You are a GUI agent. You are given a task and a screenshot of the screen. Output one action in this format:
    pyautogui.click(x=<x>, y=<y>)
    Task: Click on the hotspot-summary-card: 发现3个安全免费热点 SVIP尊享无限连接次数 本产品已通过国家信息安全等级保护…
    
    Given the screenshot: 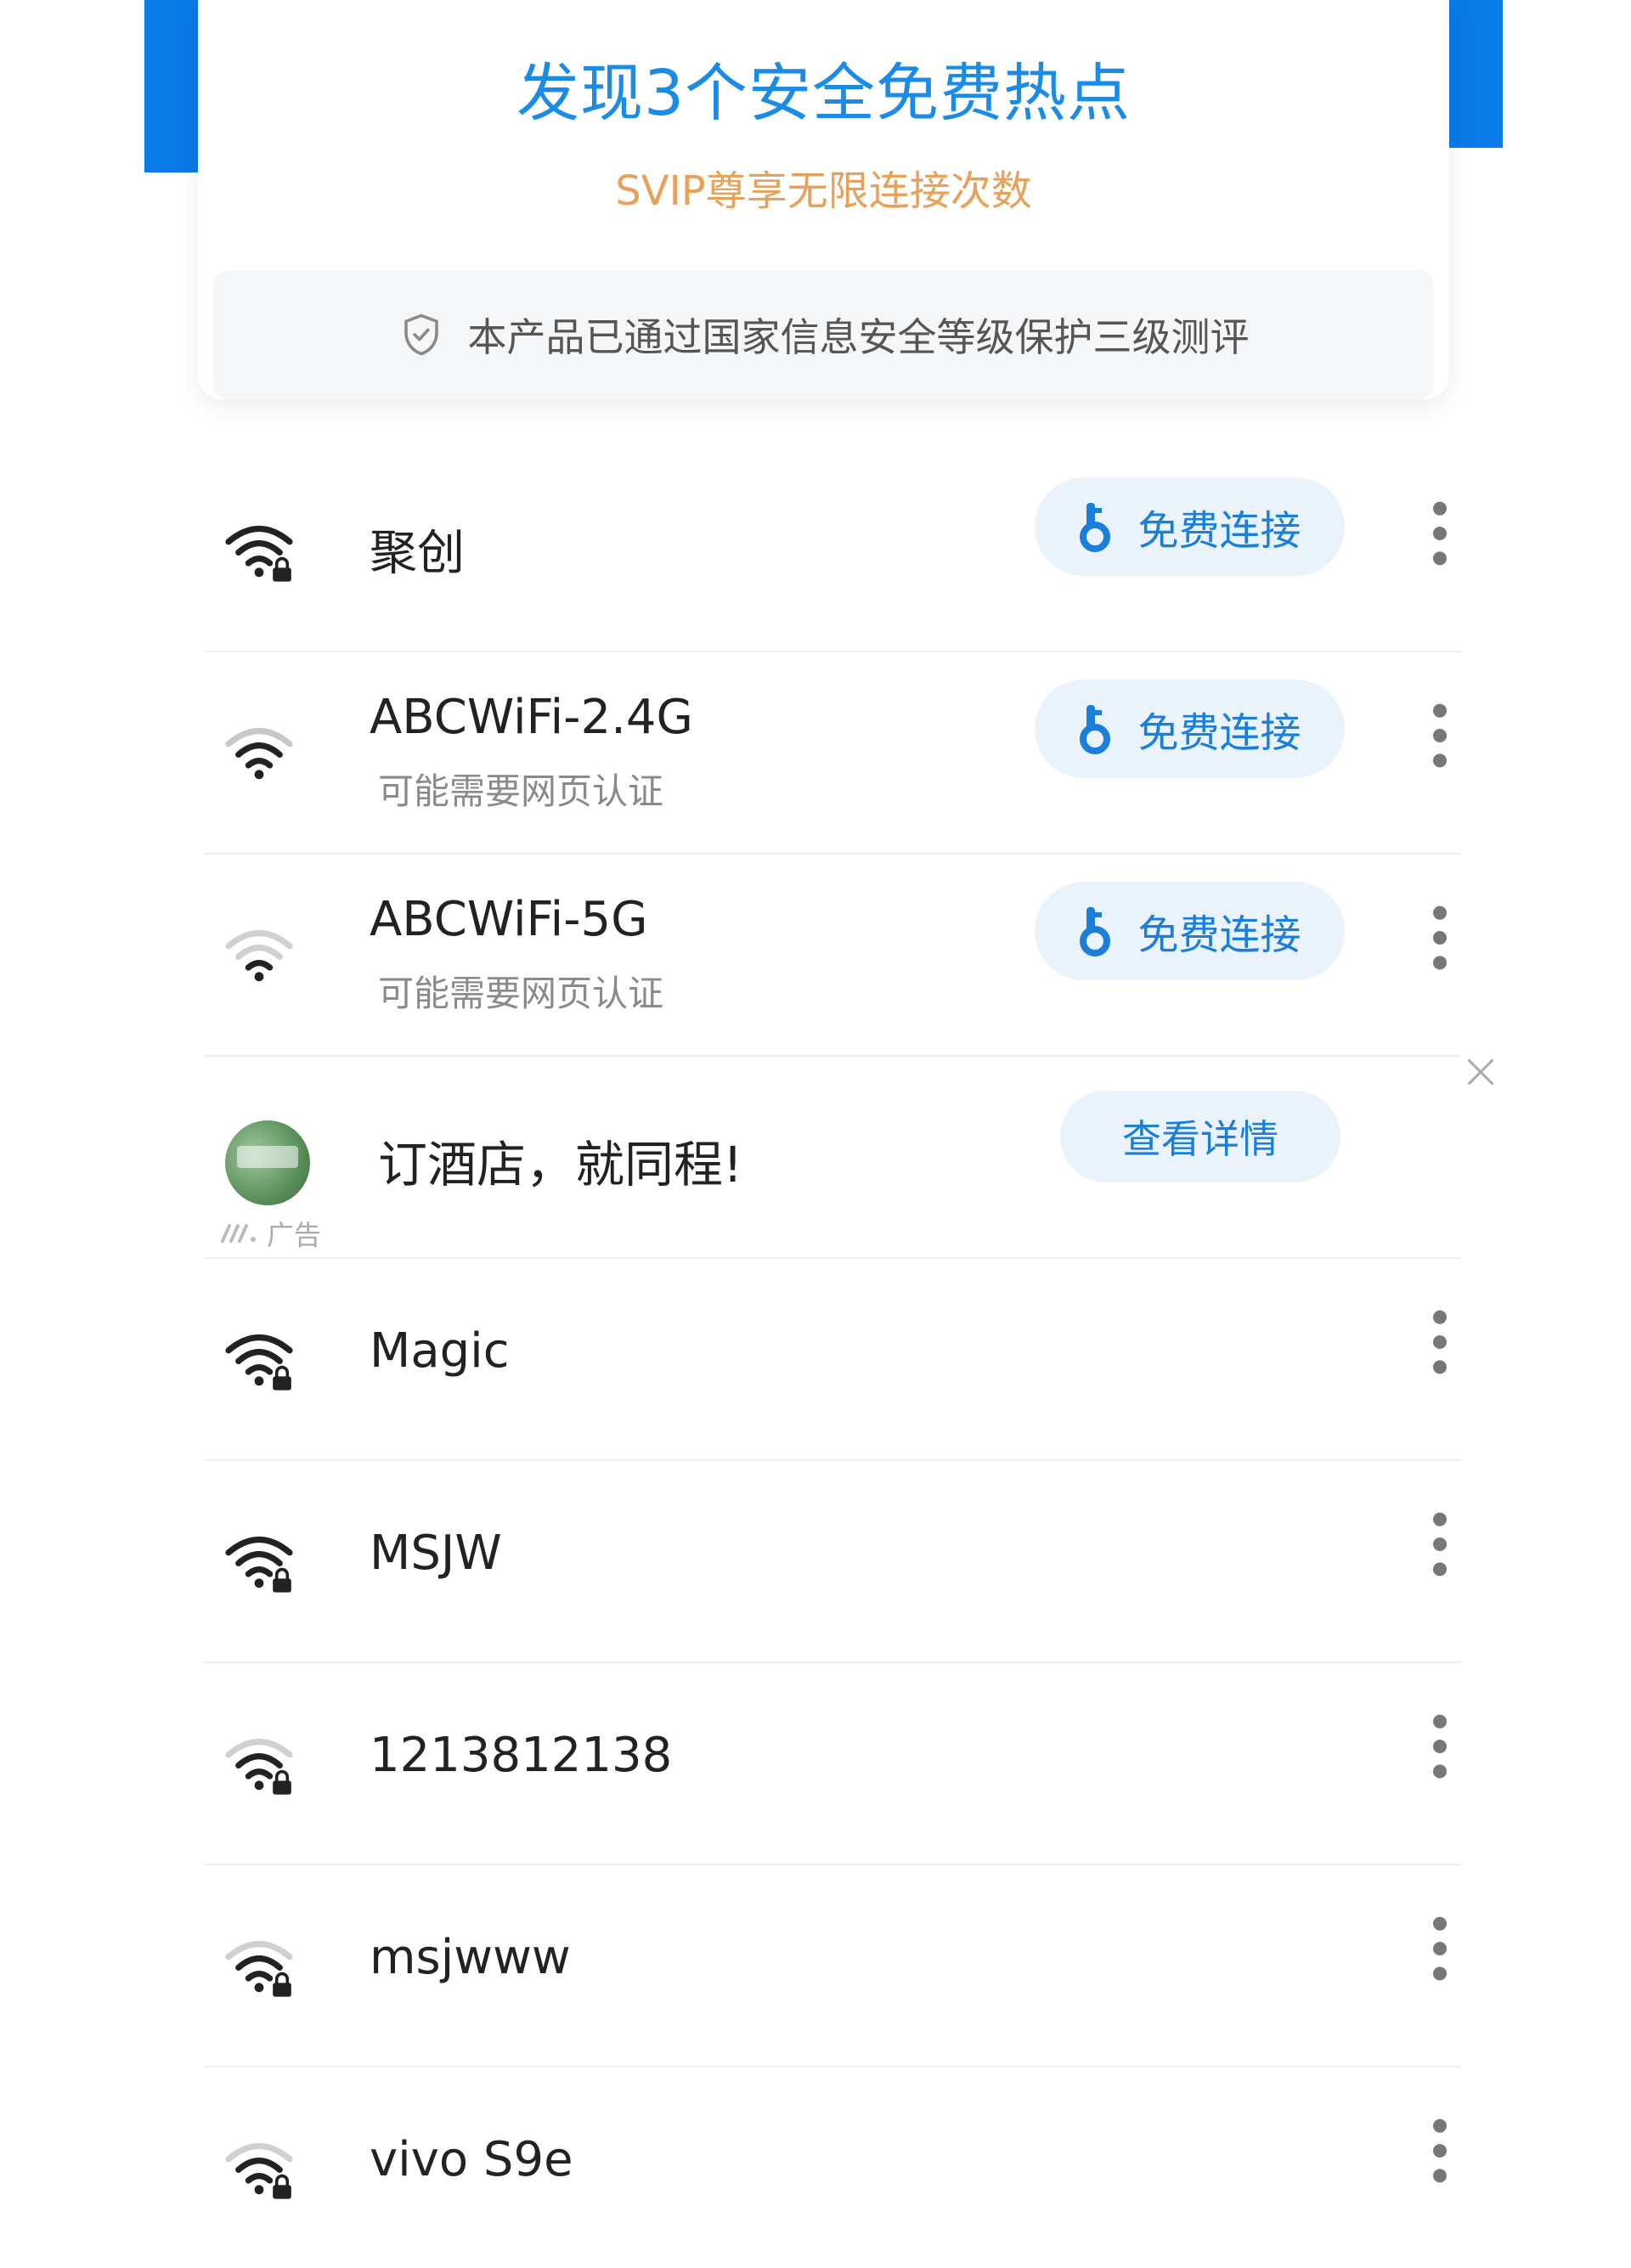 What is the action you would take?
    pyautogui.click(x=823, y=199)
    